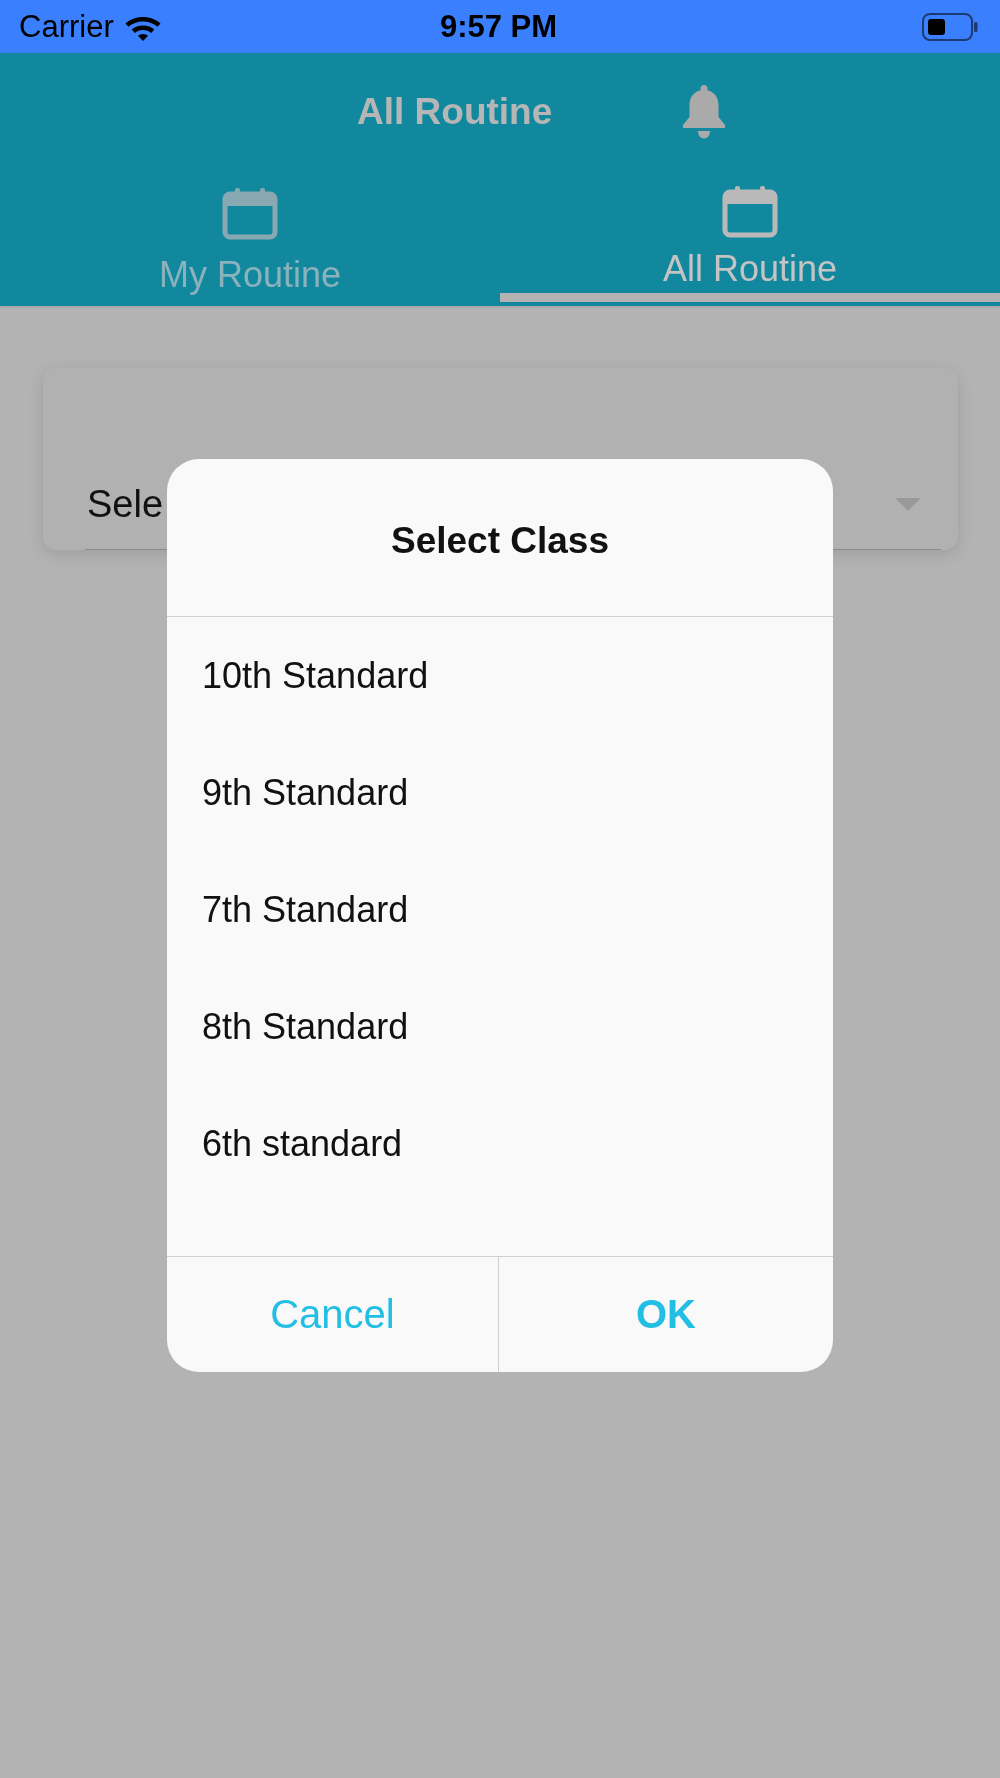  I want to click on header-title: All Routine, so click(455, 111).